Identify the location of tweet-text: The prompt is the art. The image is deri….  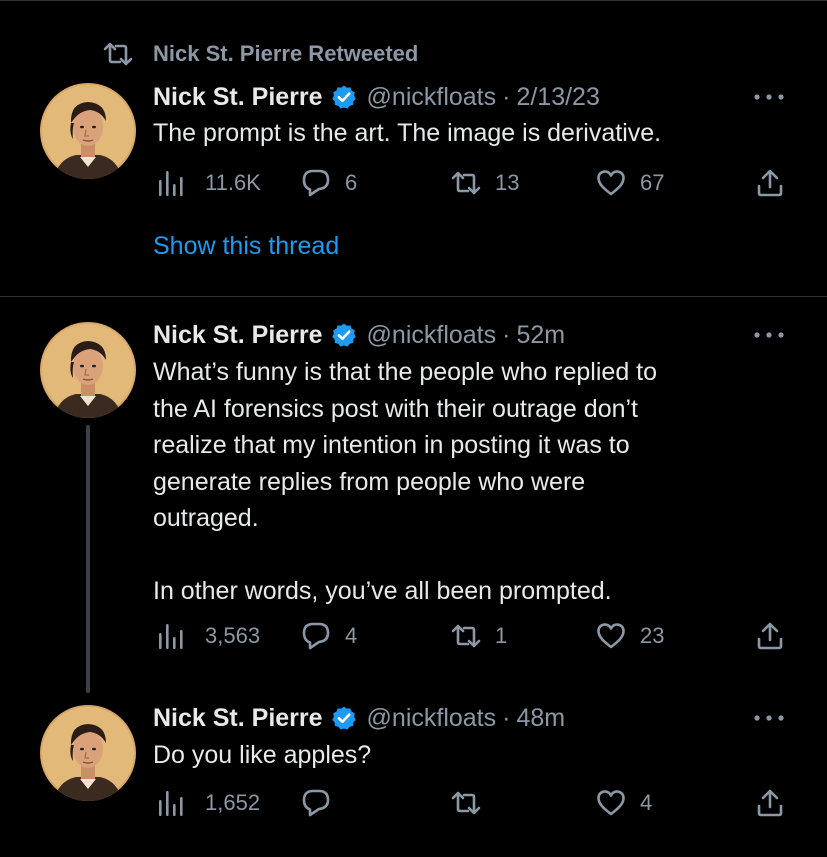
(407, 133).